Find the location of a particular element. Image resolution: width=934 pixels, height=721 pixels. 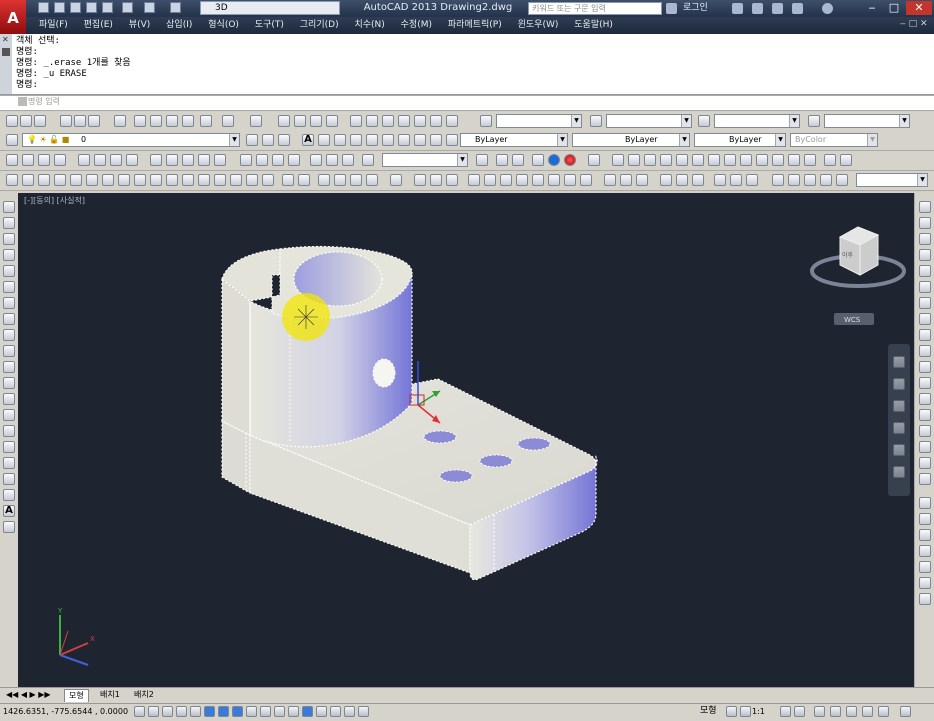

fillet-icon is located at coordinates (925, 447).